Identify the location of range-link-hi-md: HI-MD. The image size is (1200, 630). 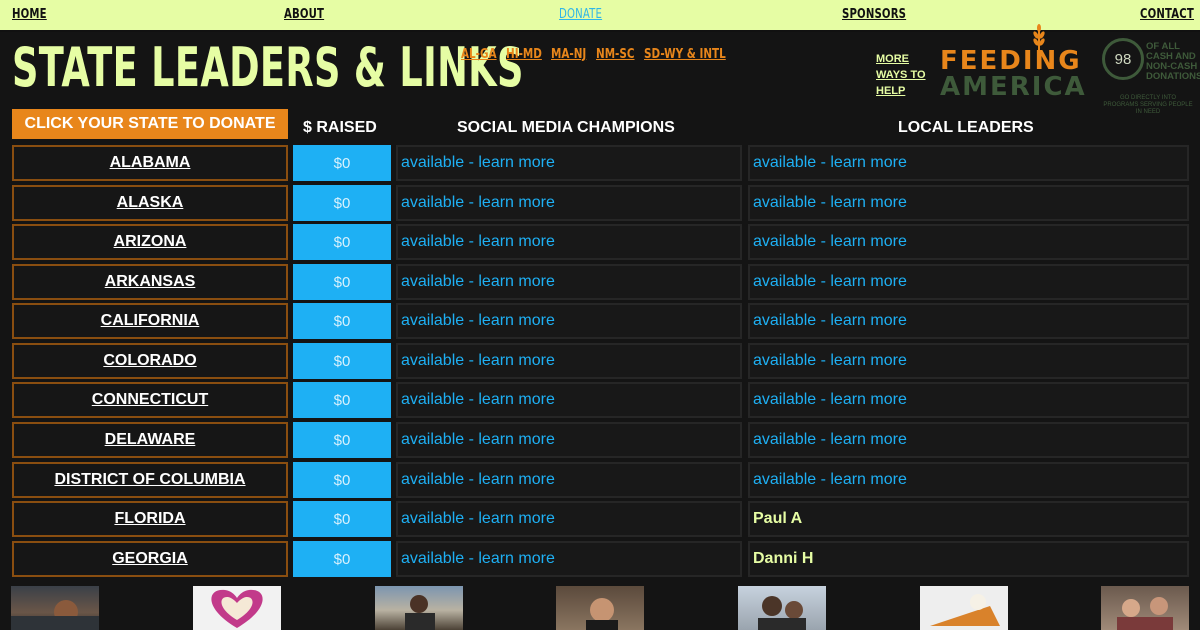
(524, 54).